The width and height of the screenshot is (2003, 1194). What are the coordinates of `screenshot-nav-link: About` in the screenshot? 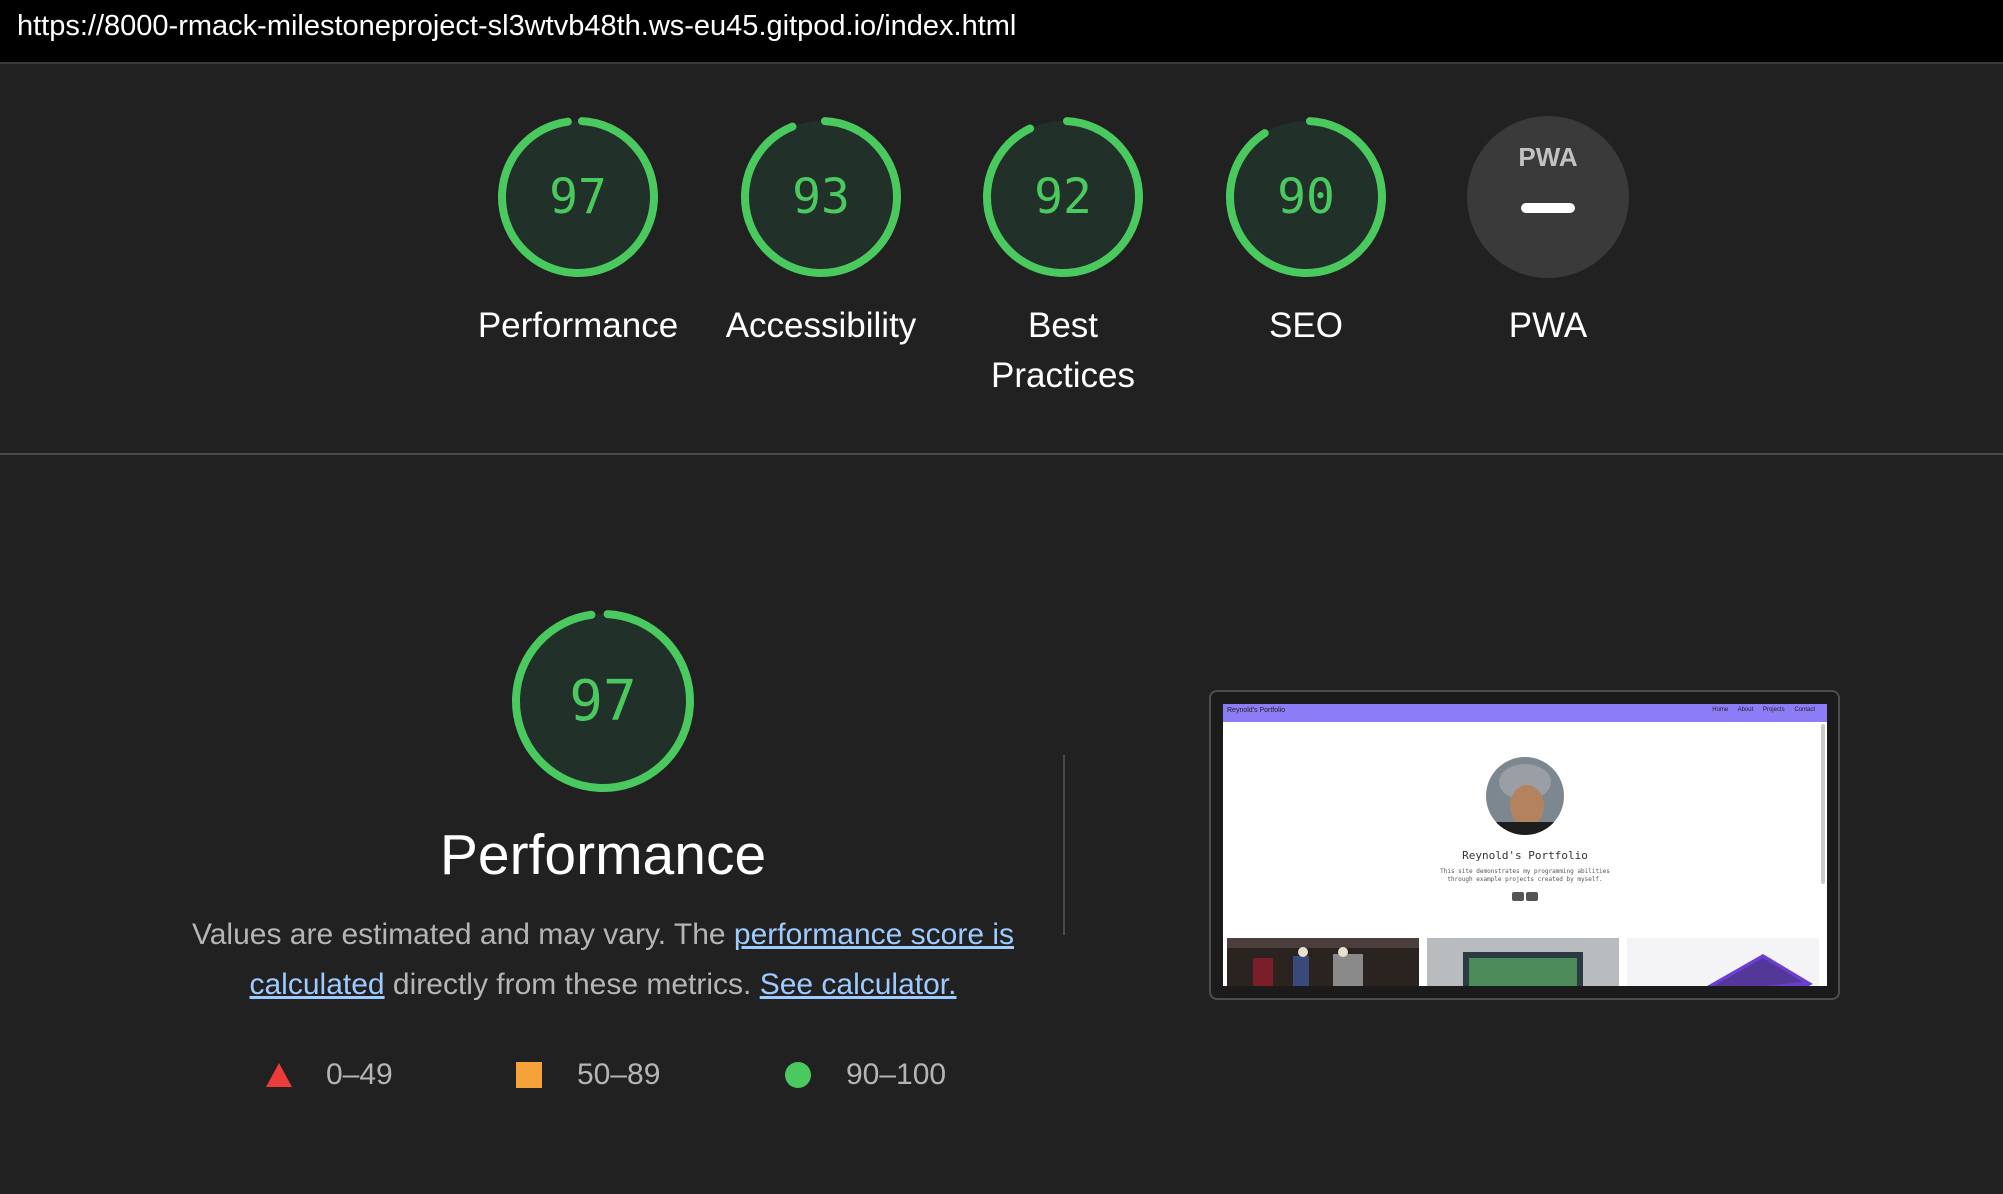 It's located at (1745, 710).